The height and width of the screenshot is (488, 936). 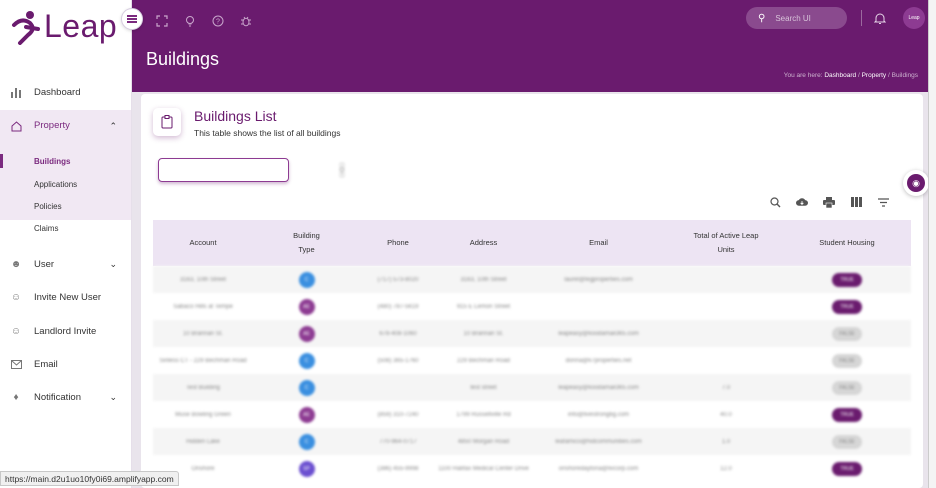 What do you see at coordinates (52, 125) in the screenshot?
I see `sidebar-item-label: Property` at bounding box center [52, 125].